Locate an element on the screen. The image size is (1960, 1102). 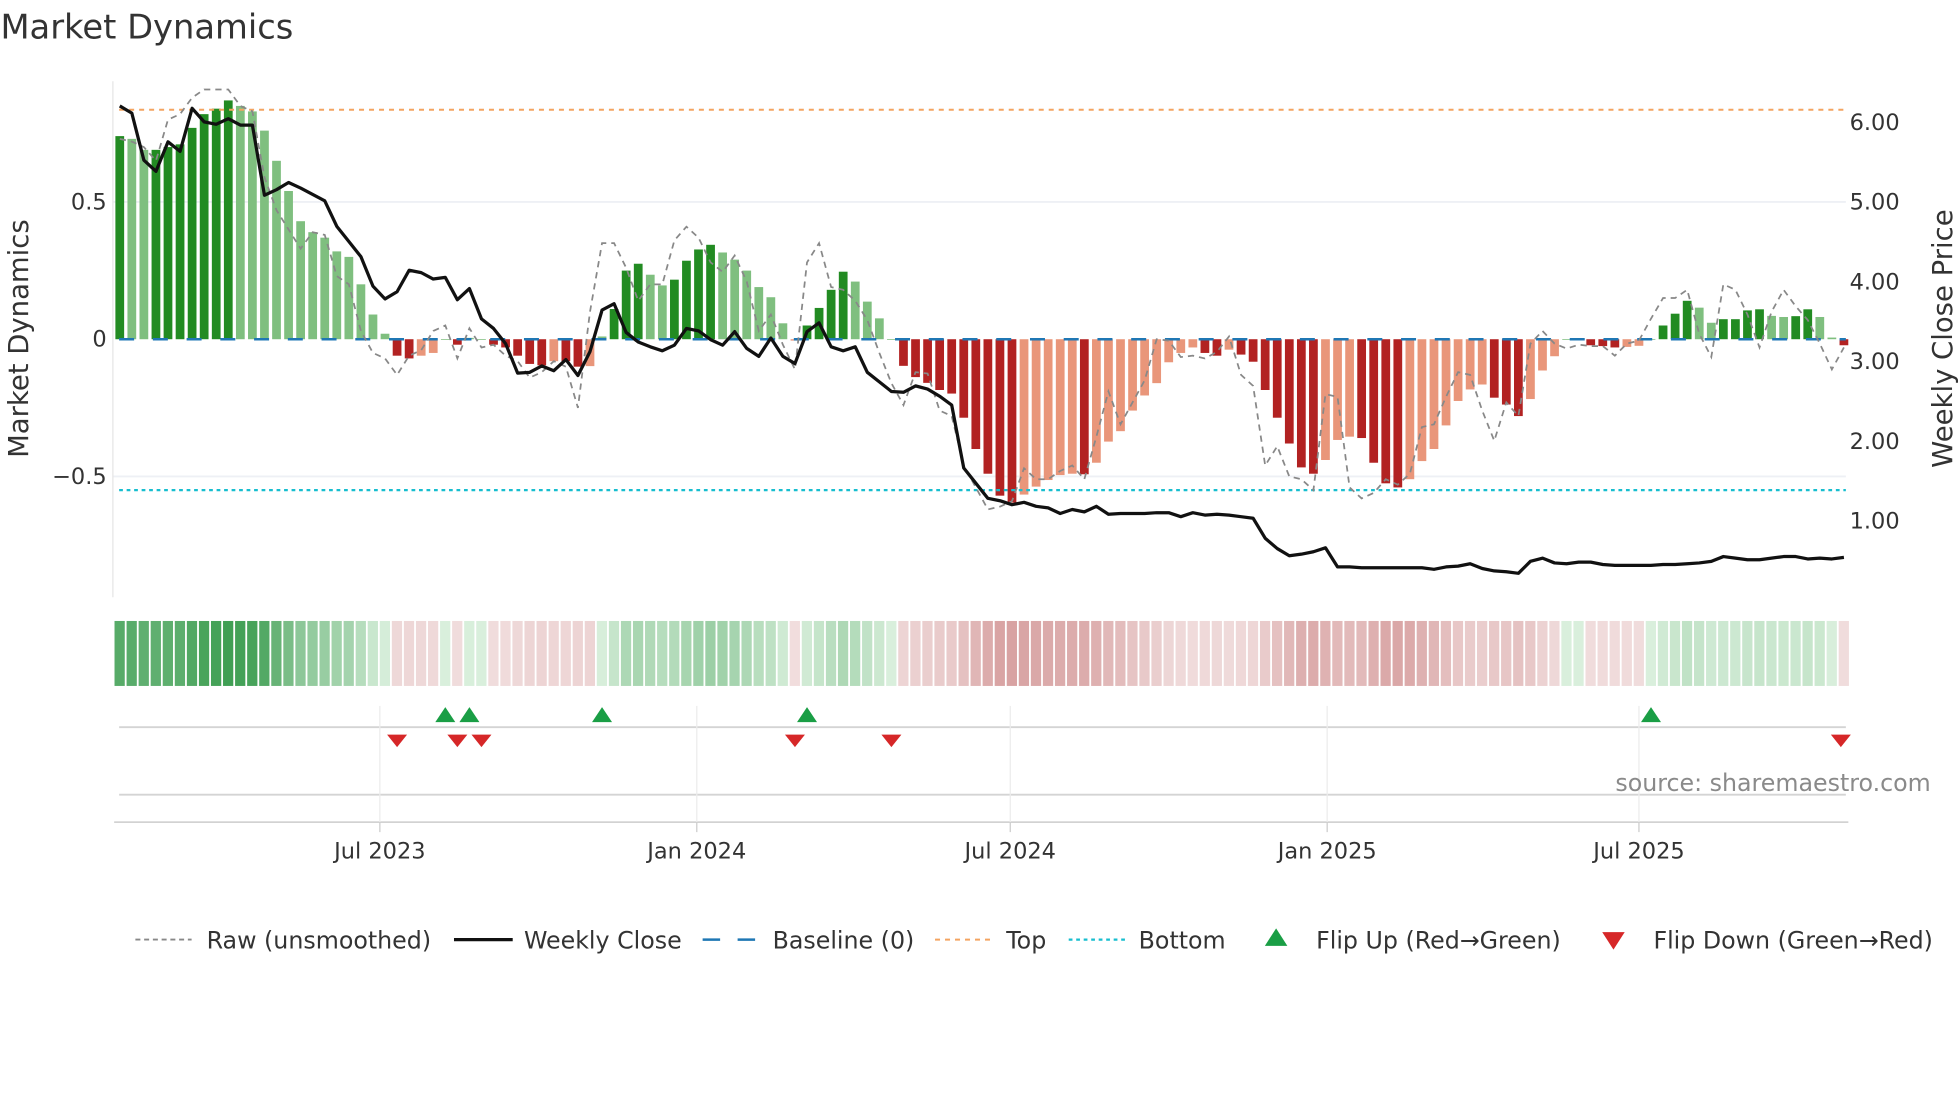
legend-flip-down-icon is located at coordinates (1613, 941).